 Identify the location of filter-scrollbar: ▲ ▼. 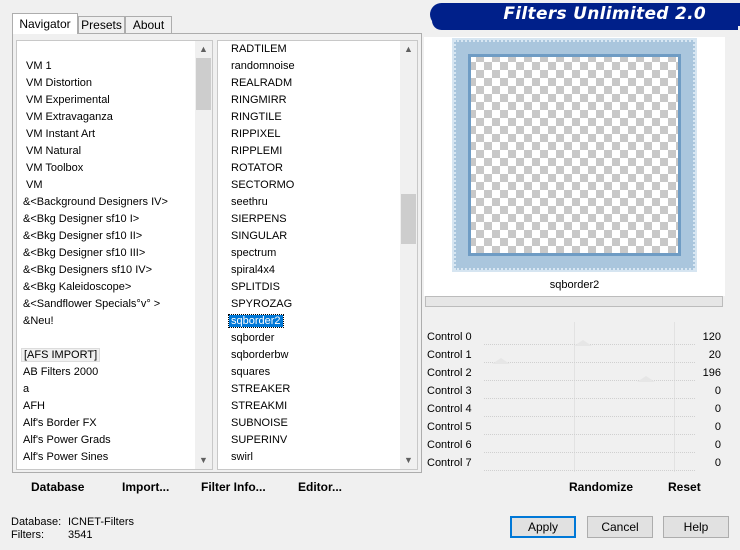
(408, 255).